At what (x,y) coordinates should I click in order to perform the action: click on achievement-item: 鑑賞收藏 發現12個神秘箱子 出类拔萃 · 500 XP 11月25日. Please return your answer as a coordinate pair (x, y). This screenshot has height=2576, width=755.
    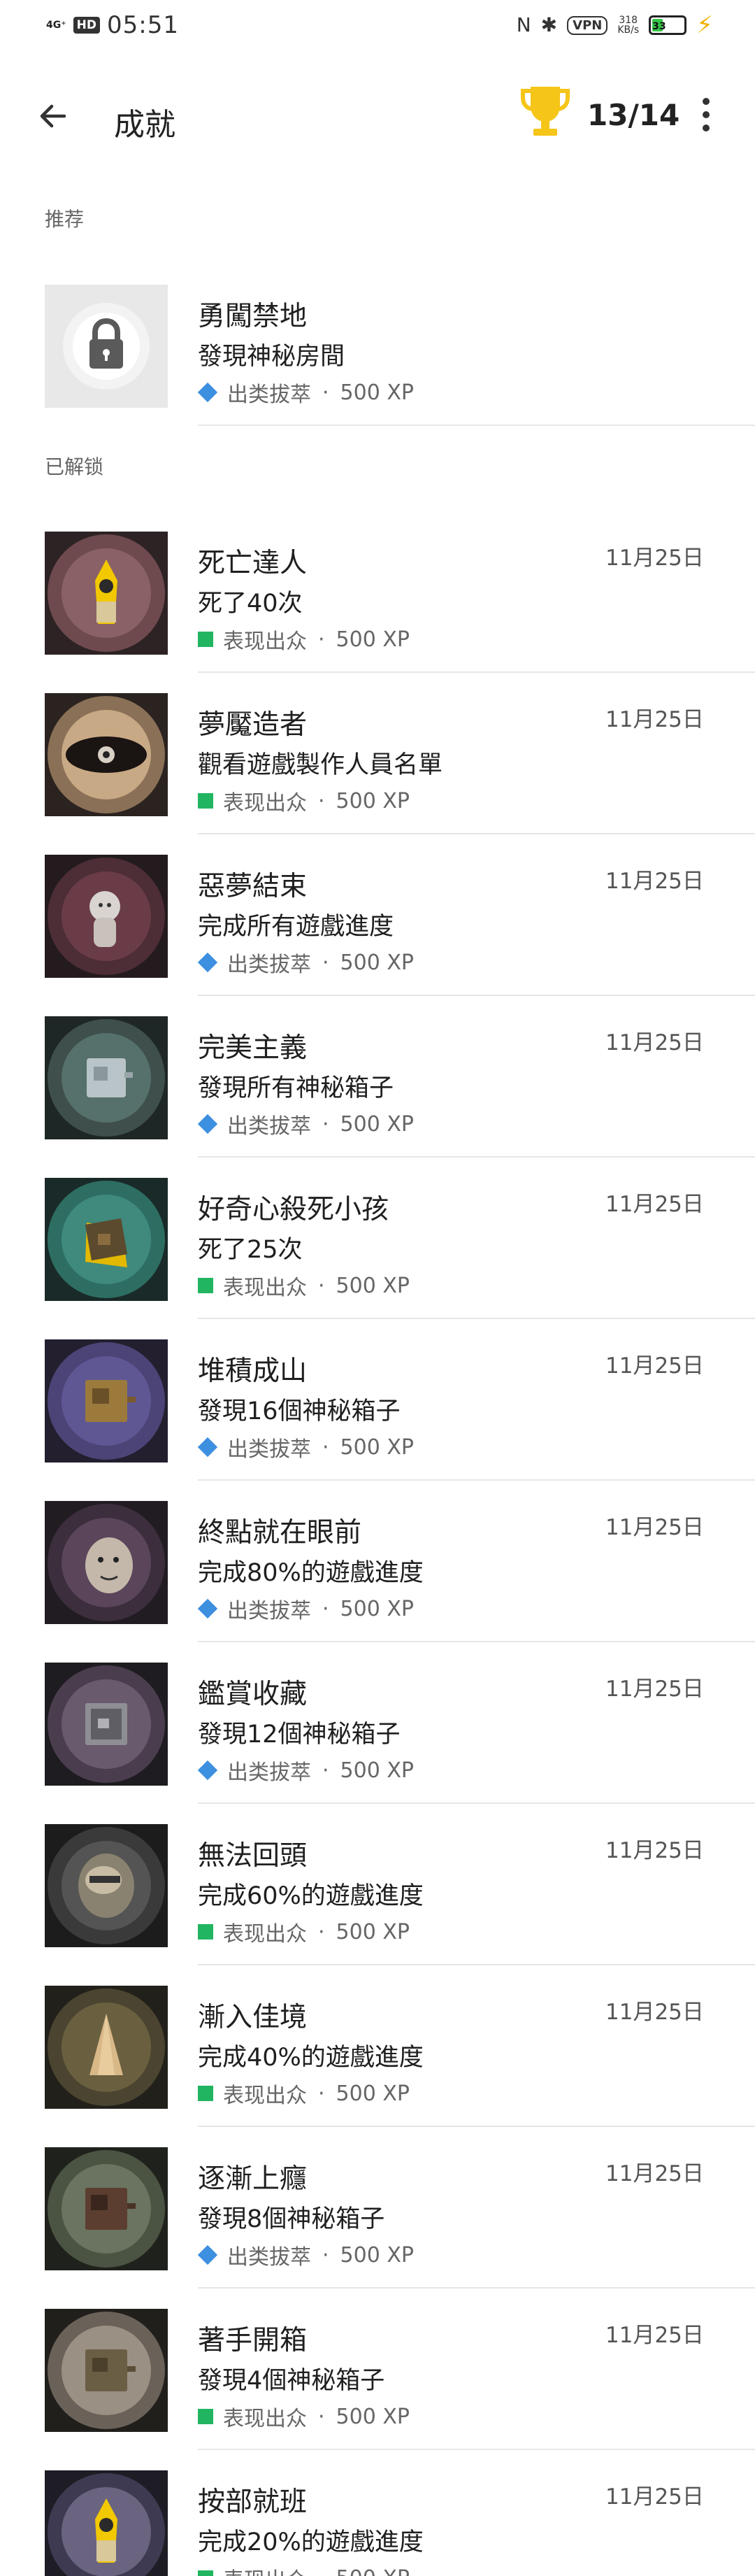
    Looking at the image, I should click on (377, 1725).